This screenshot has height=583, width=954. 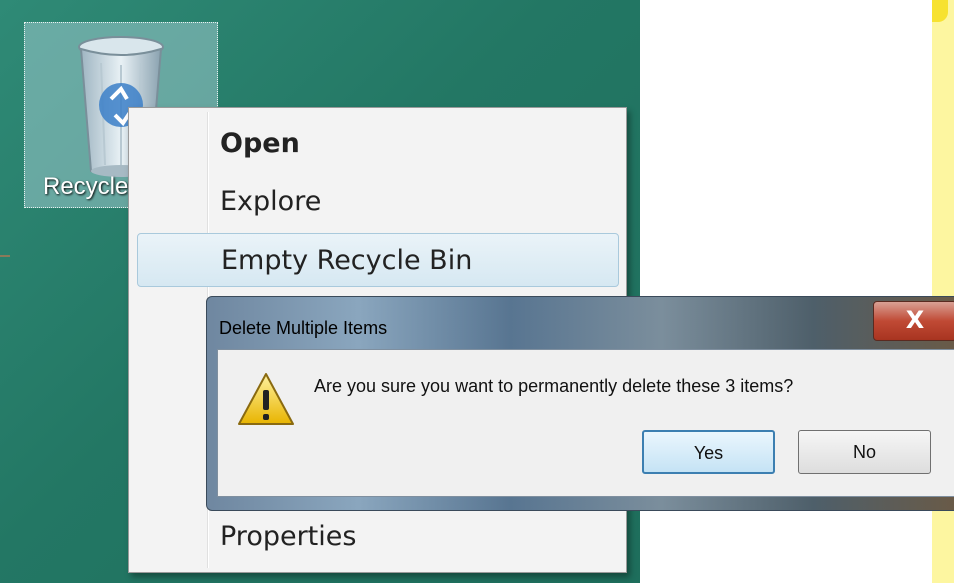 I want to click on menu-item-empty-recycle-bin: Empty Recycle Bin, so click(x=378, y=260).